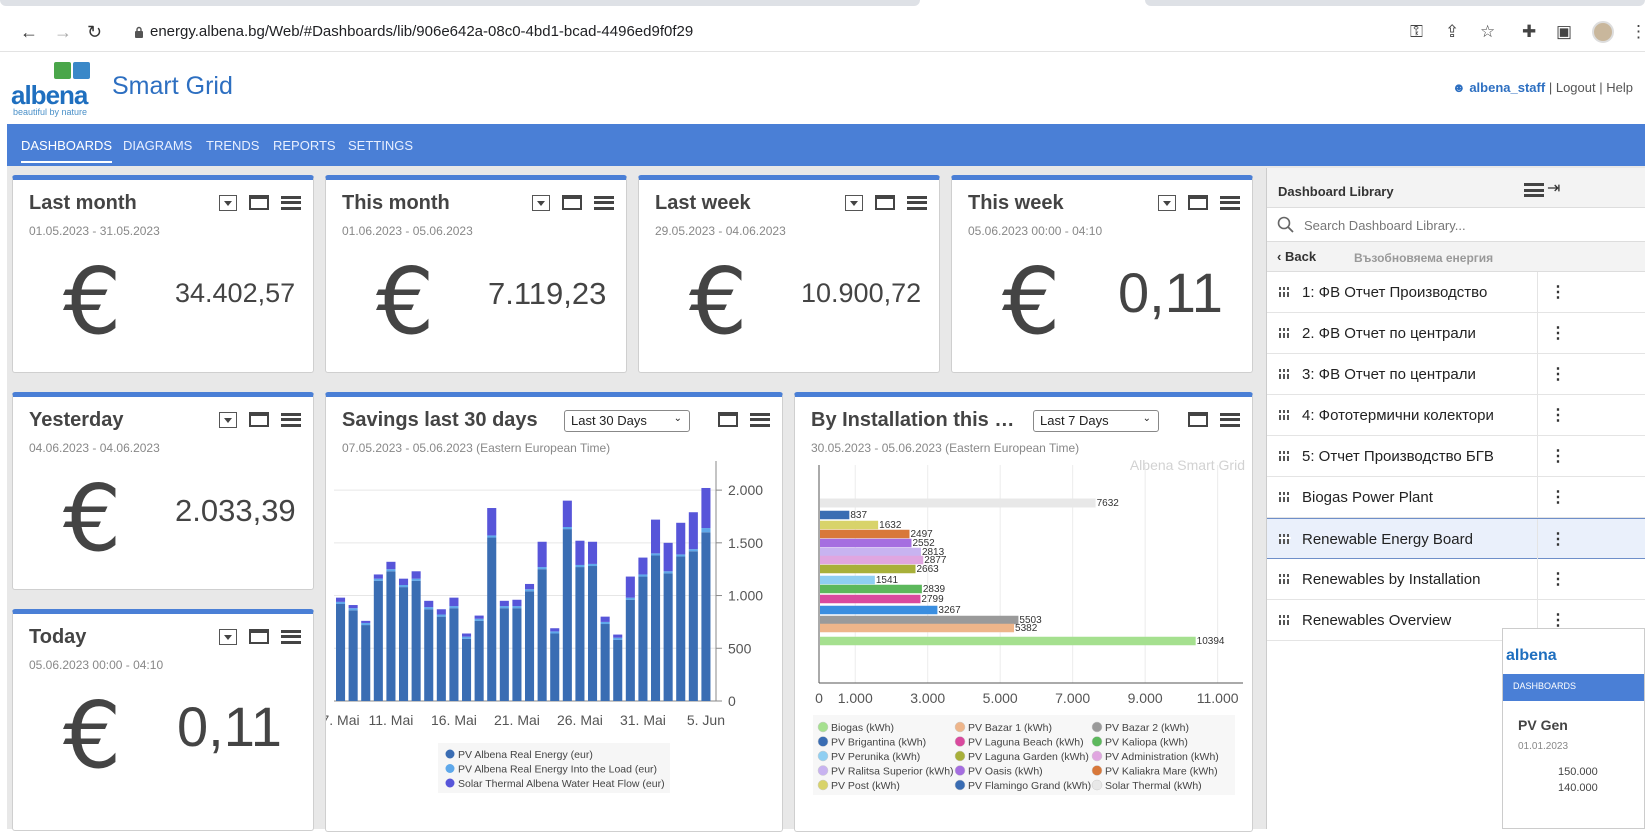  What do you see at coordinates (1564, 32) in the screenshot?
I see `sidepanel-icon: ▣` at bounding box center [1564, 32].